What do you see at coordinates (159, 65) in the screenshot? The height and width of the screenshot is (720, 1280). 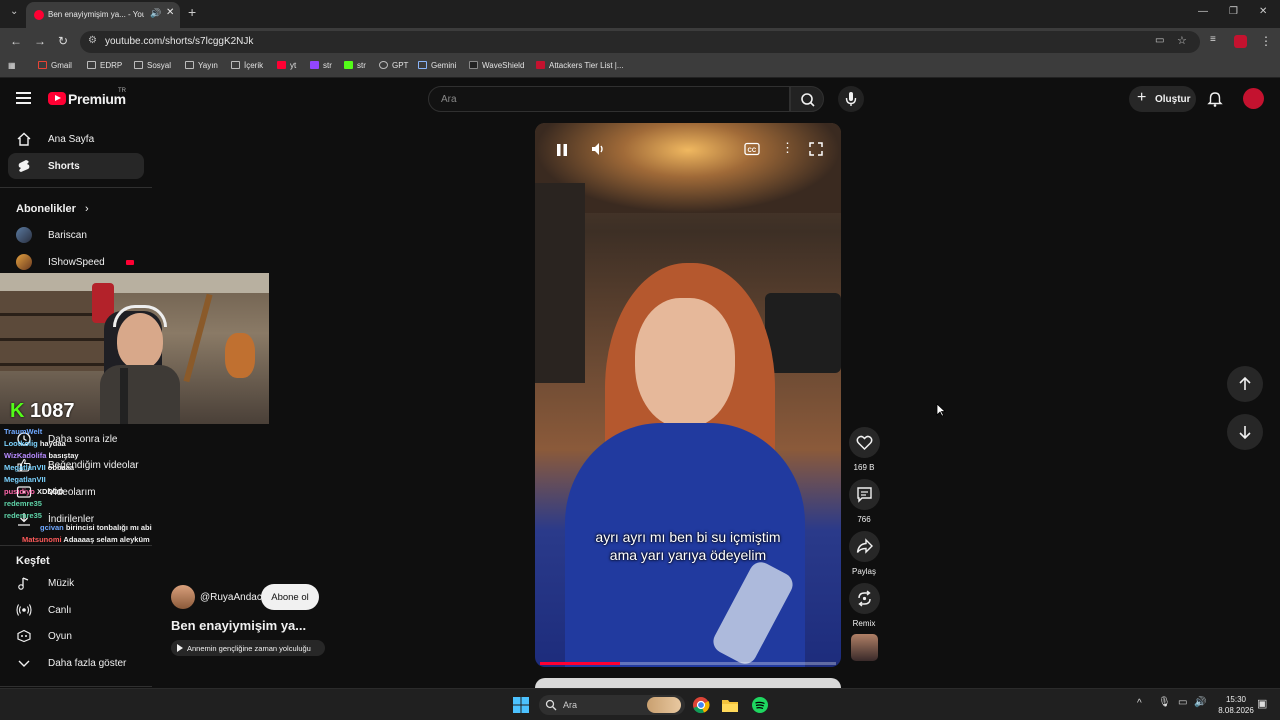 I see `bookmark-label: Sosyal` at bounding box center [159, 65].